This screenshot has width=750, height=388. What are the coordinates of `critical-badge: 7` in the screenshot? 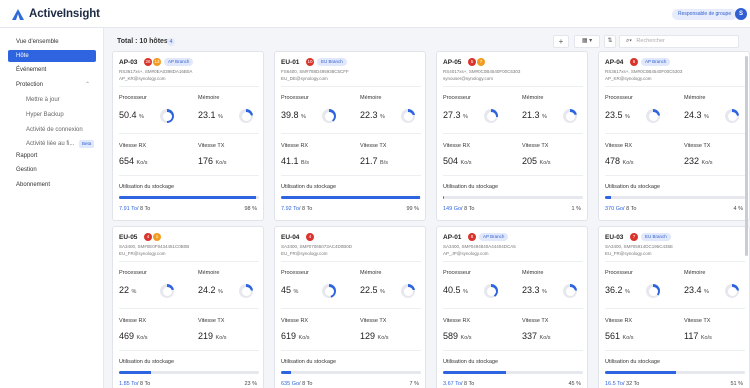 It's located at (634, 237).